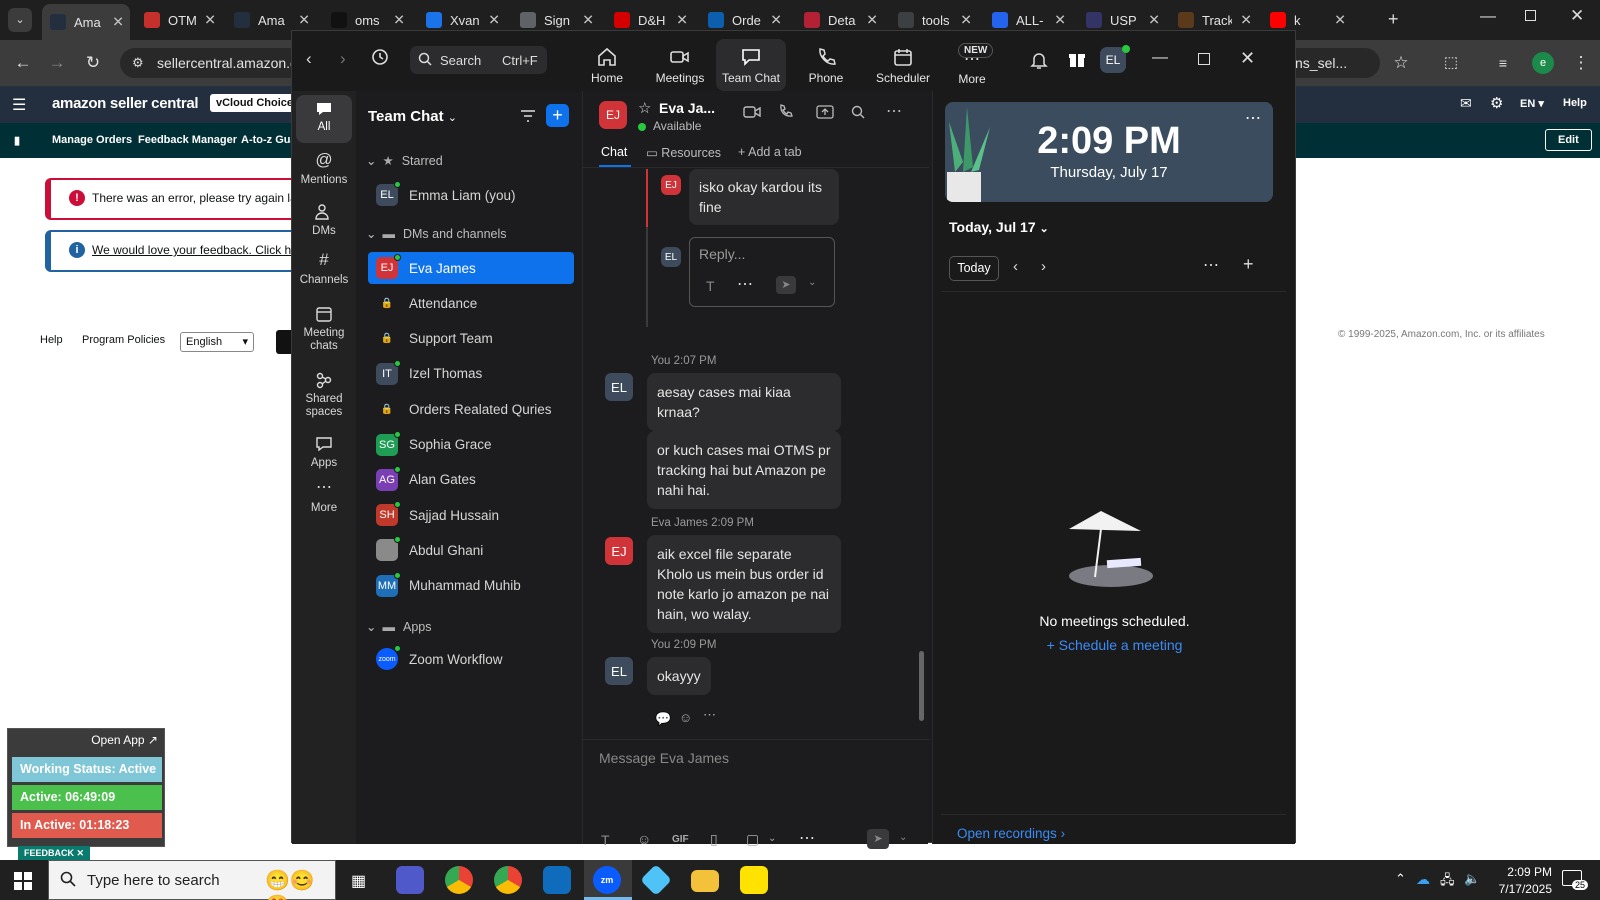 The width and height of the screenshot is (1600, 900). I want to click on gif-button: GIF, so click(680, 839).